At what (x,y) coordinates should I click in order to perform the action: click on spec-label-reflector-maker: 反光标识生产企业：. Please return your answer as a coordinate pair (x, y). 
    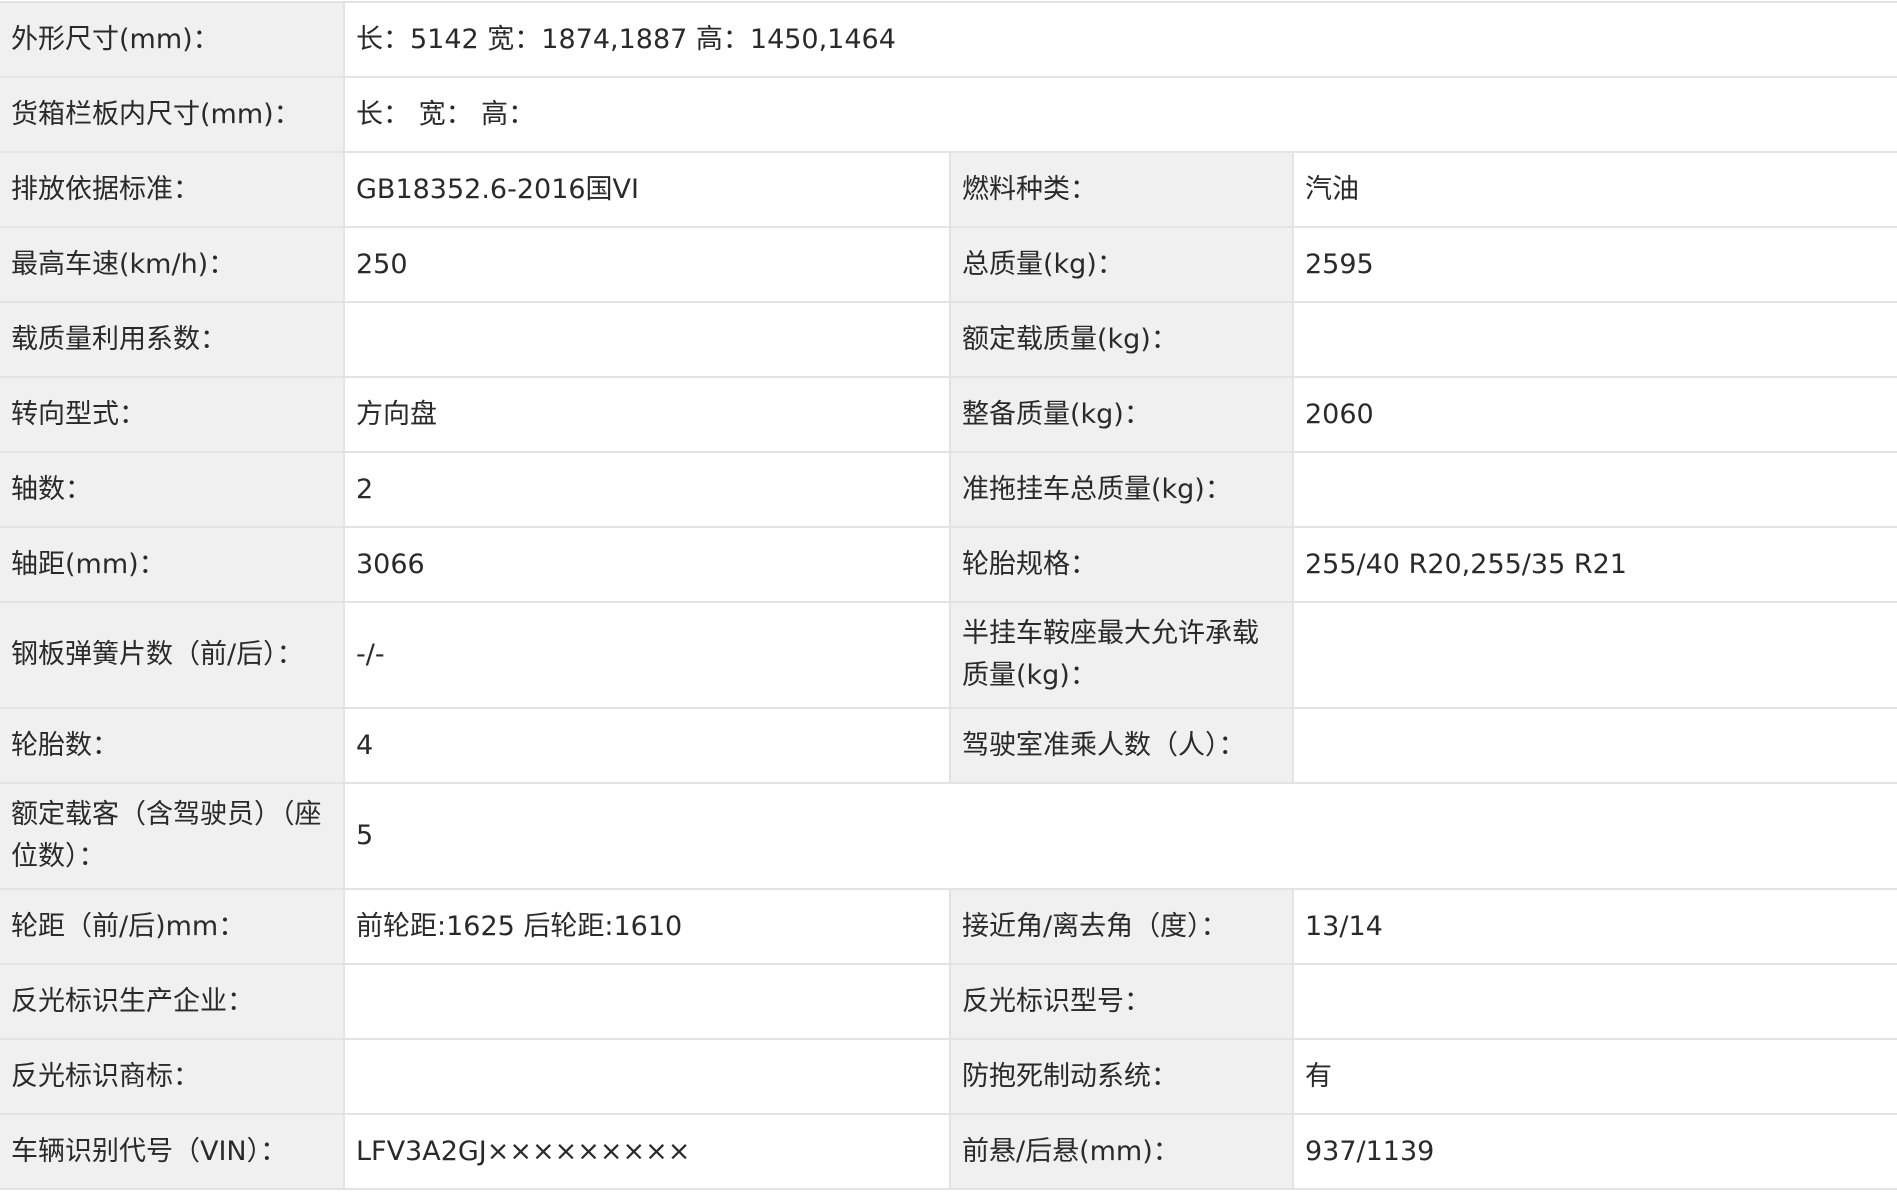
    Looking at the image, I should click on (172, 1001).